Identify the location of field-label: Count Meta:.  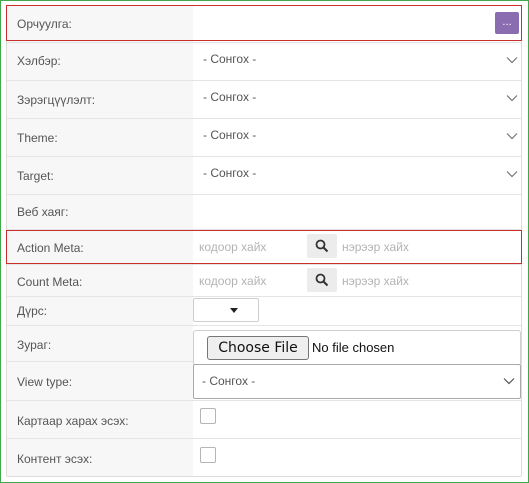
(50, 282).